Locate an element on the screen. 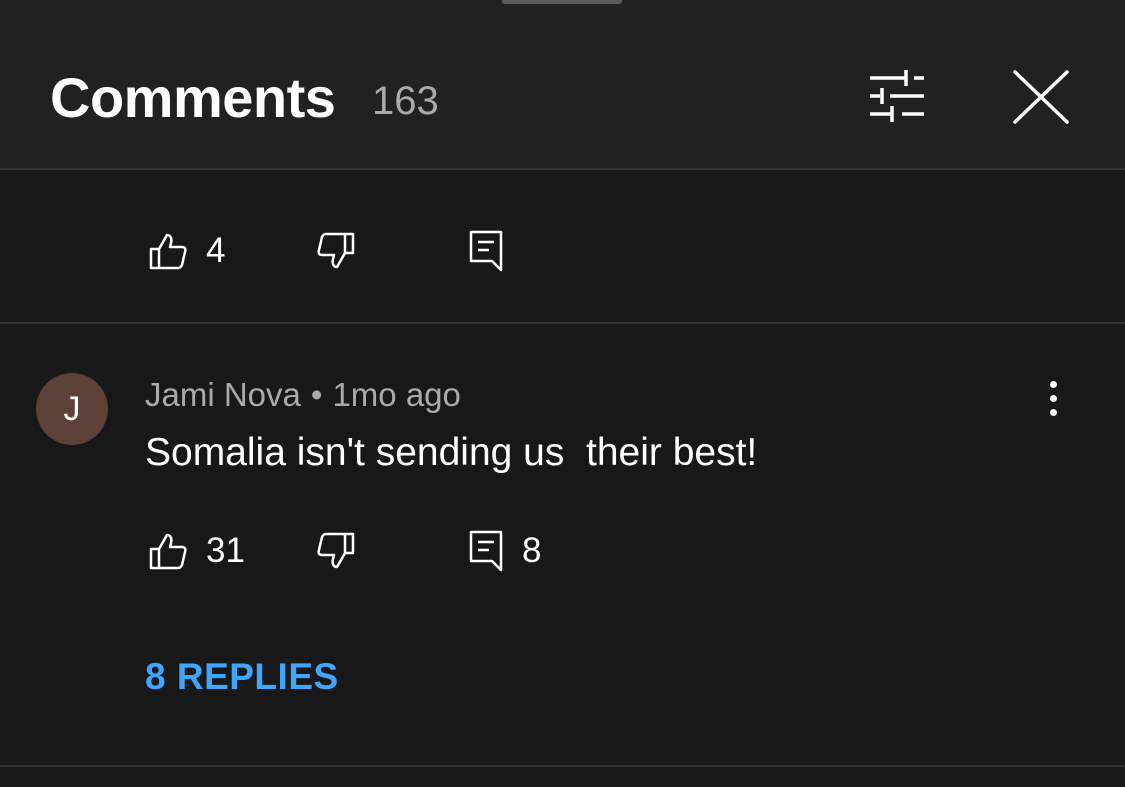 The width and height of the screenshot is (1125, 787). avatar-initial: J is located at coordinates (72, 408).